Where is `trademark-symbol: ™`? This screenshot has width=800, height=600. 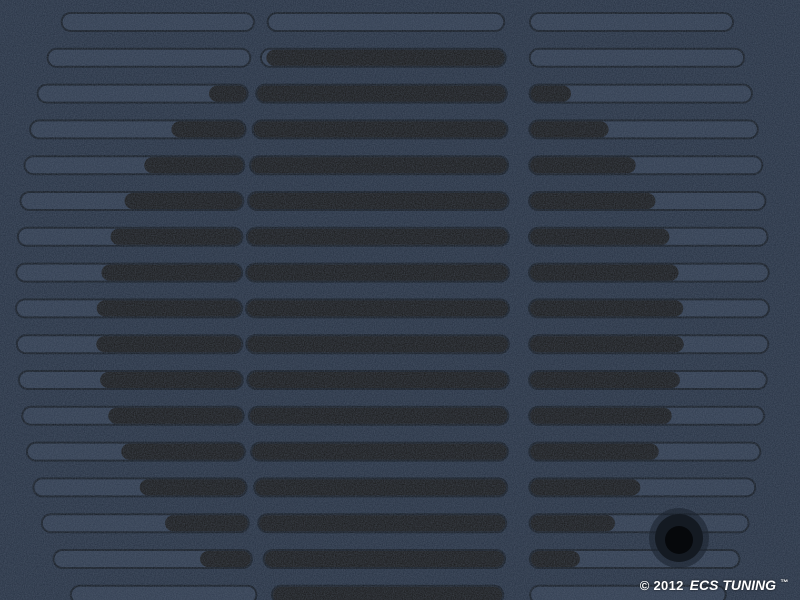 trademark-symbol: ™ is located at coordinates (784, 582).